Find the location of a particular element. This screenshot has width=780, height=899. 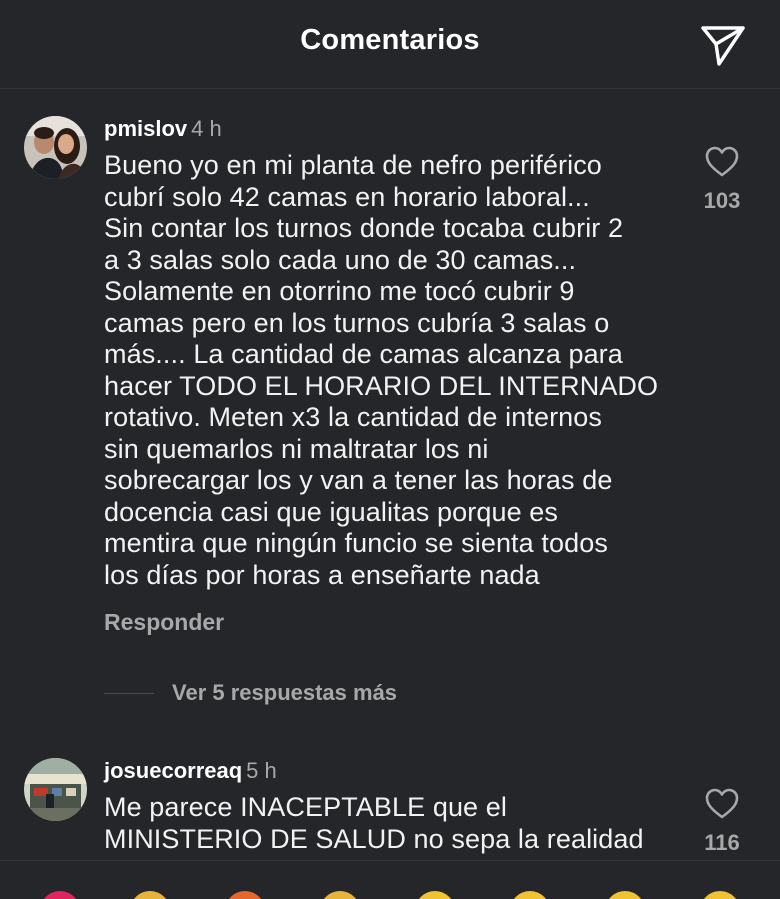

emoji-sad-icon is located at coordinates (720, 895).